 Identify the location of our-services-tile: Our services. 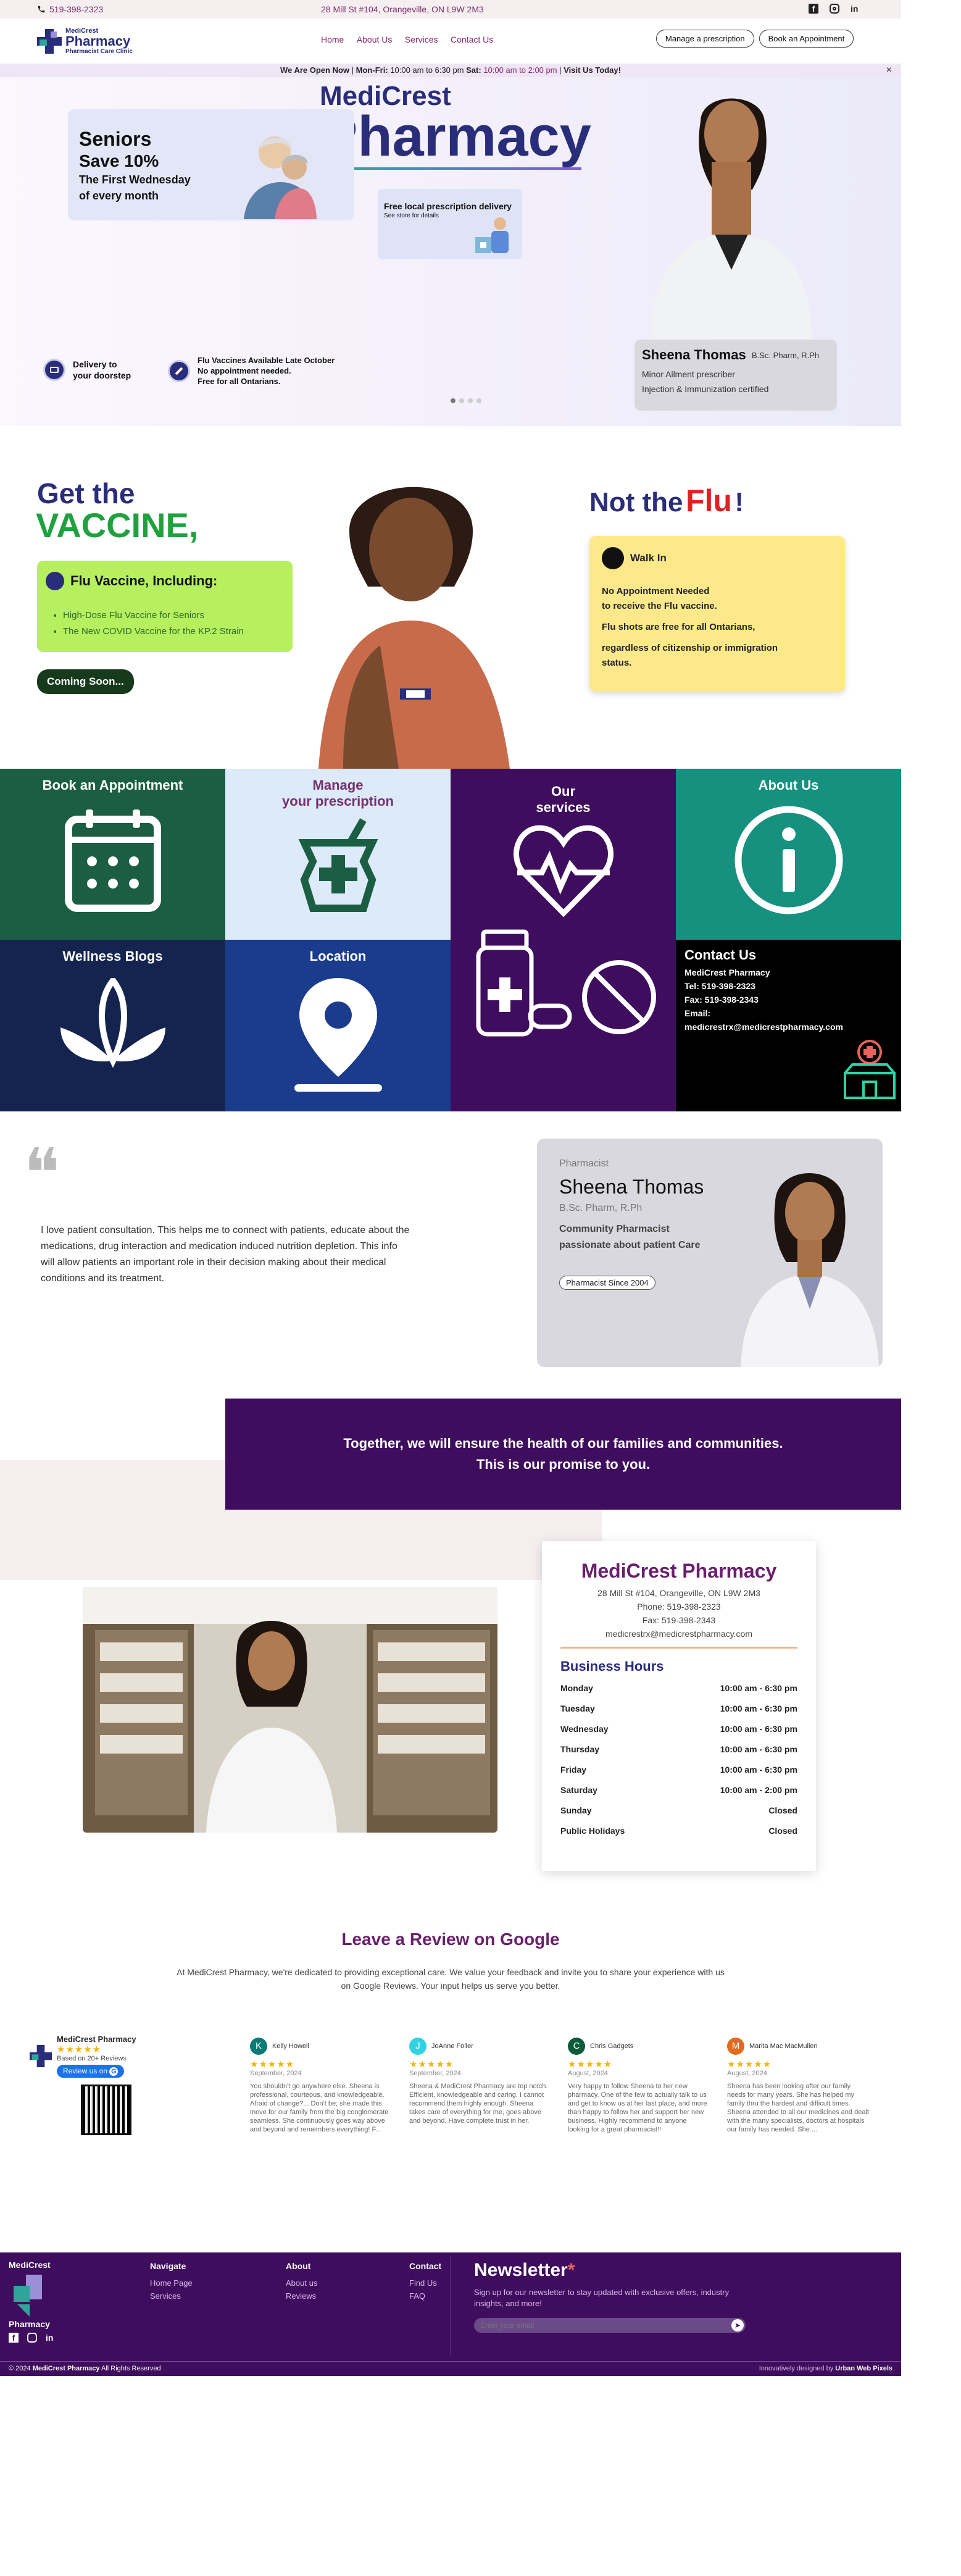
(564, 940).